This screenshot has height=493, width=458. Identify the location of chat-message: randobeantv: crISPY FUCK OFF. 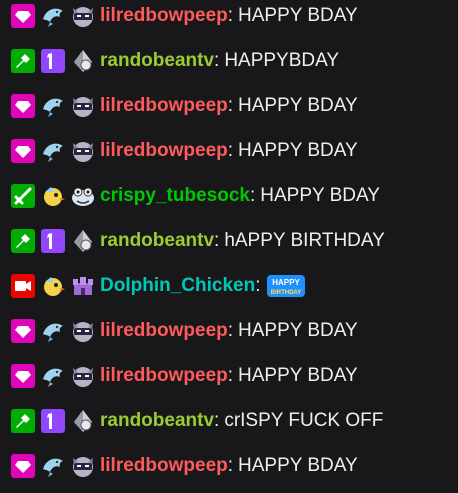
(196, 421).